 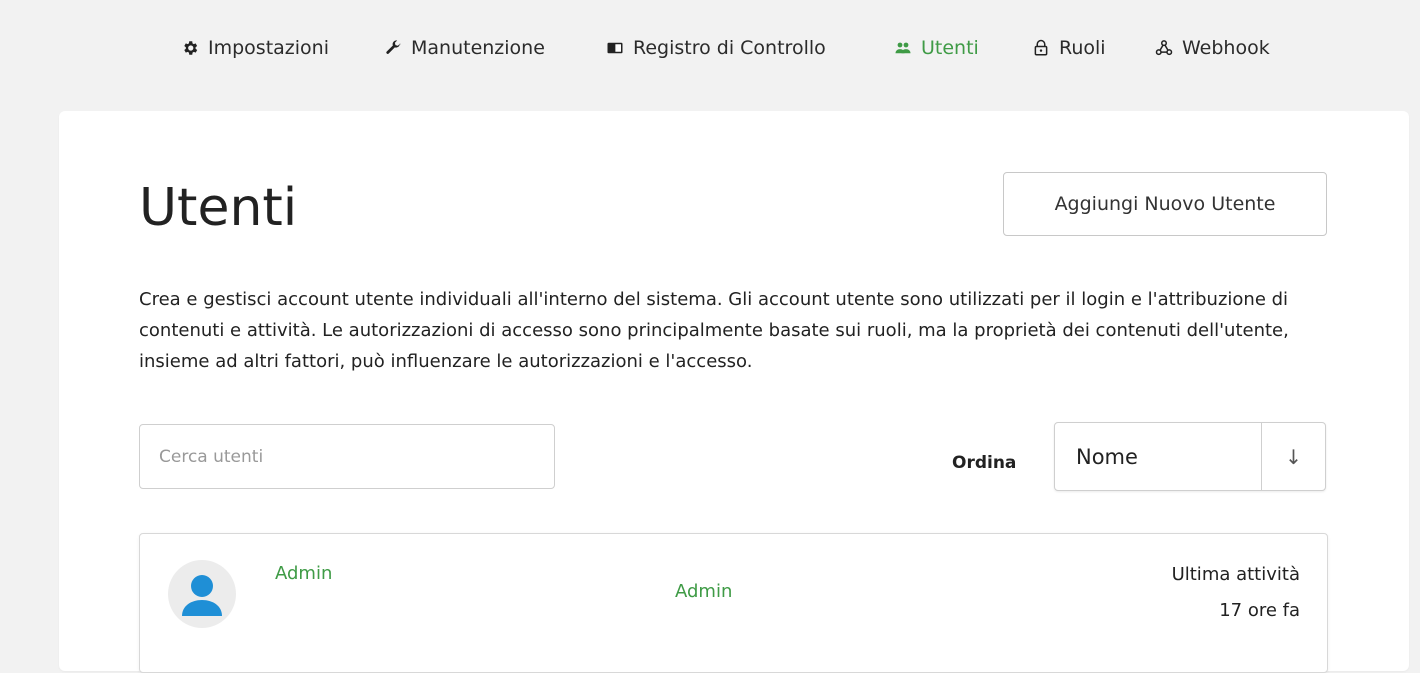 What do you see at coordinates (1226, 48) in the screenshot?
I see `nav-item-label: Webhook` at bounding box center [1226, 48].